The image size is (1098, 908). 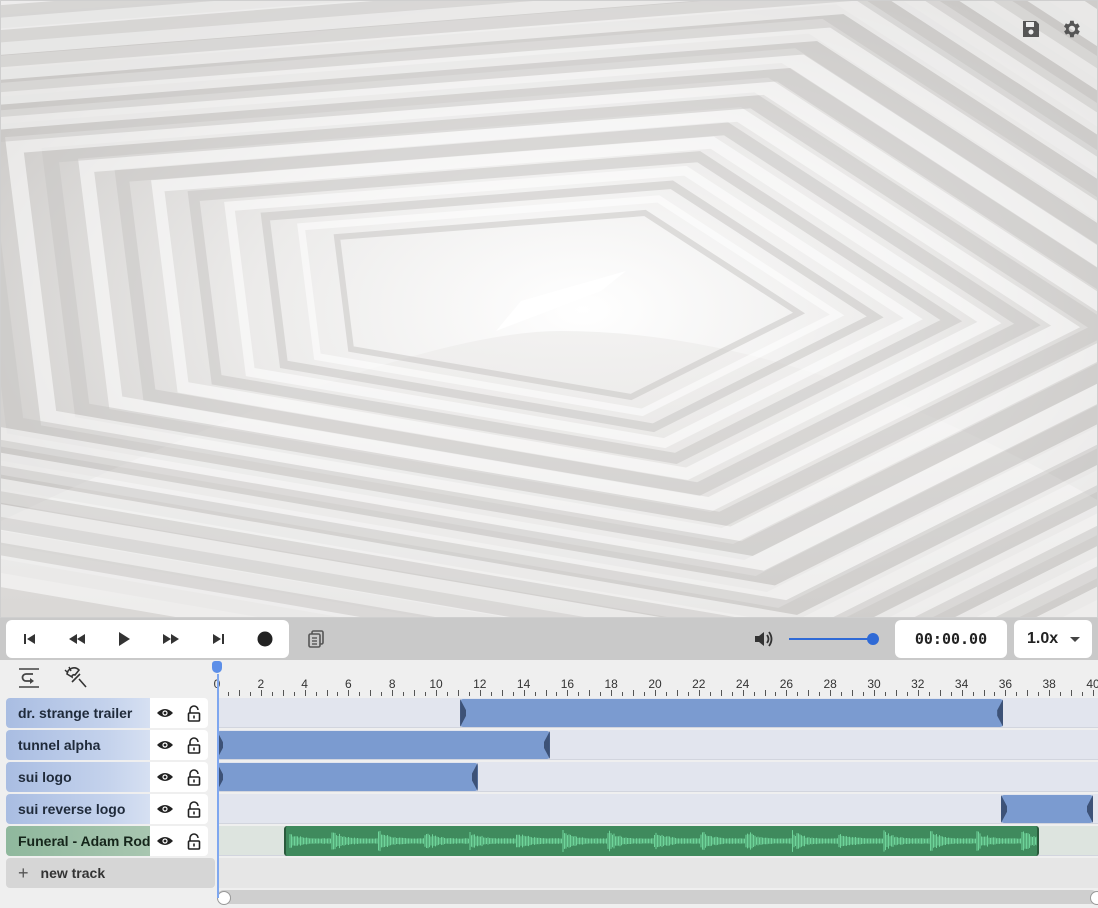 I want to click on audio-clip, so click(x=661, y=841).